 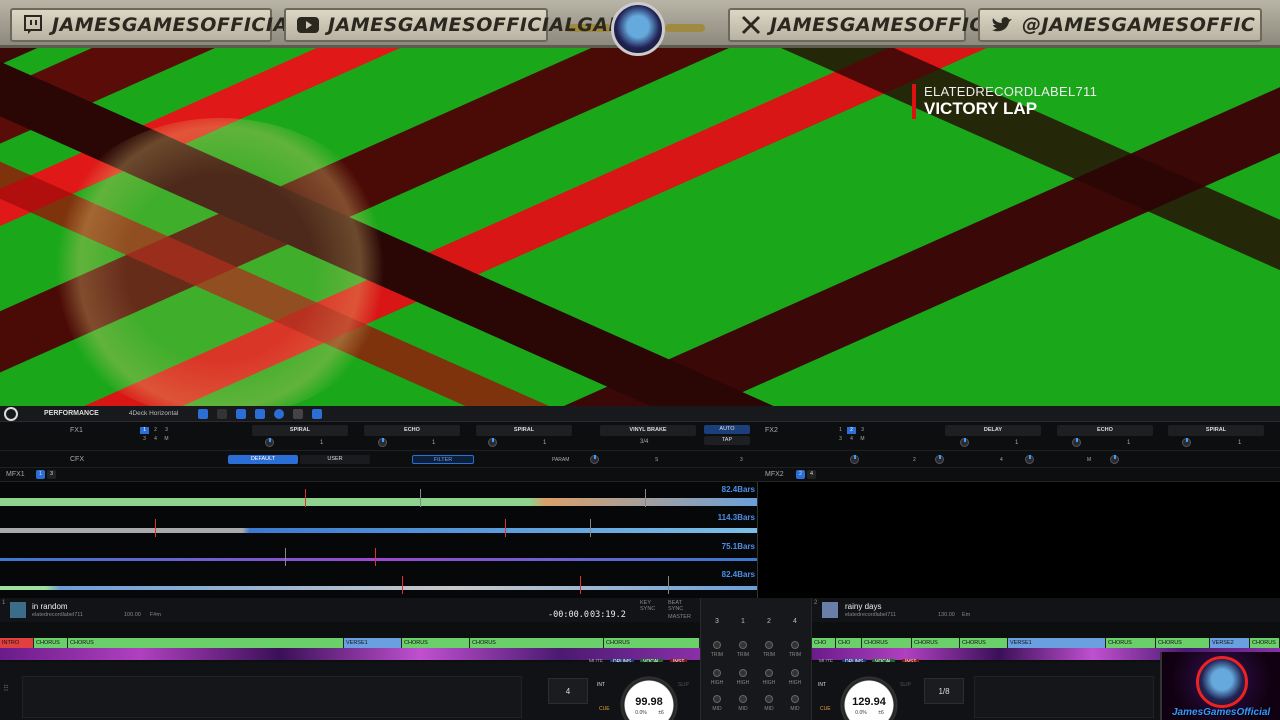 I want to click on record-icon, so click(x=279, y=413).